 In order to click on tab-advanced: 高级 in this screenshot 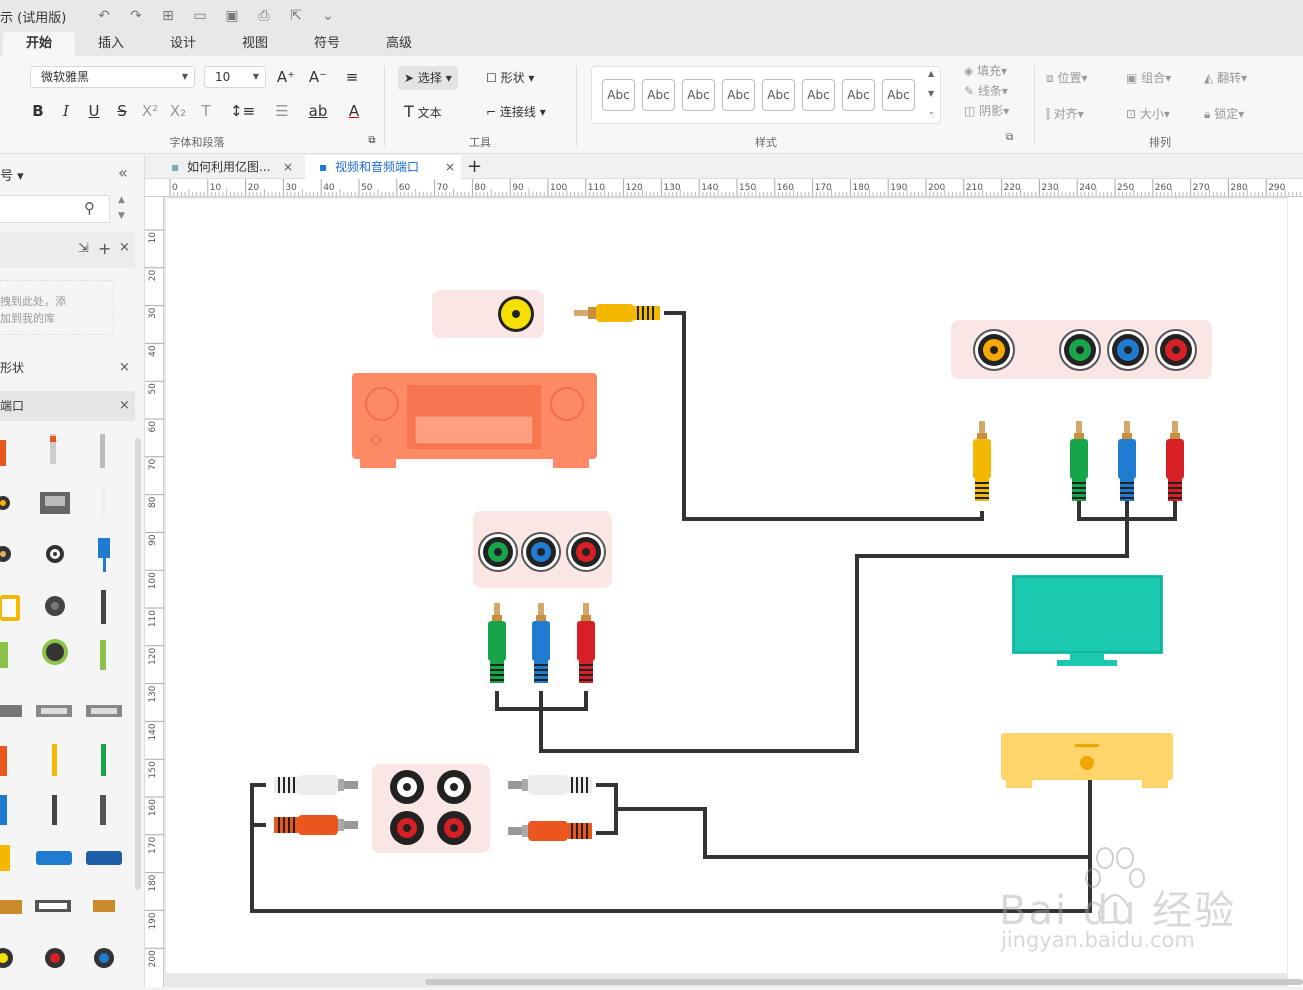, I will do `click(399, 44)`.